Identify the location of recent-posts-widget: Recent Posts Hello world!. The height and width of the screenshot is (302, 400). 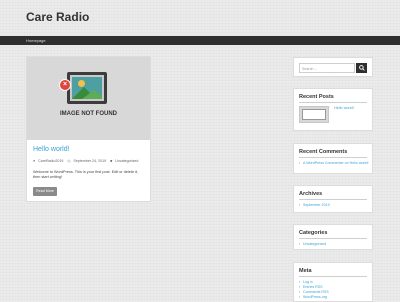
(333, 109).